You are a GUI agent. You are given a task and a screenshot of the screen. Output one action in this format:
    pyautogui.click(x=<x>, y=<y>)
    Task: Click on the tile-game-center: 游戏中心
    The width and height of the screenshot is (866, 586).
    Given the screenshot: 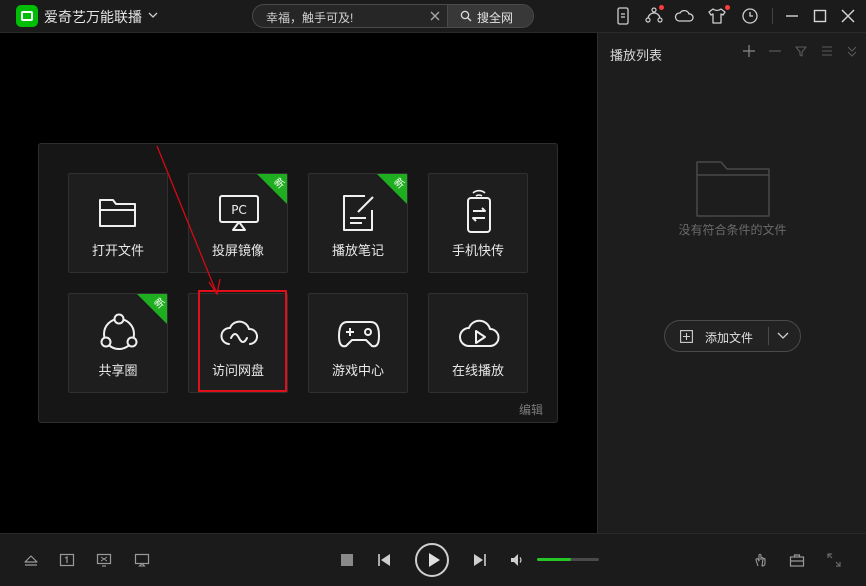 What is the action you would take?
    pyautogui.click(x=358, y=343)
    